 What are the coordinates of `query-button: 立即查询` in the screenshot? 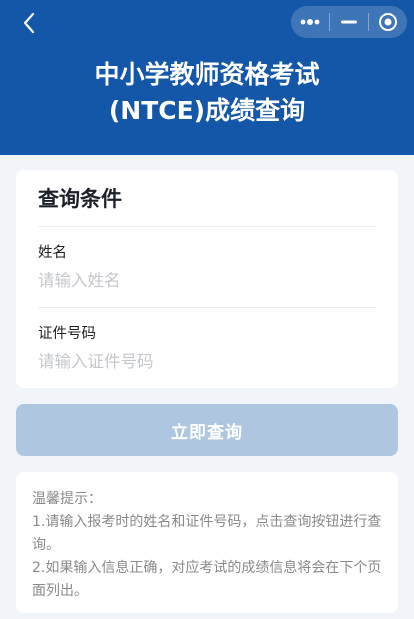 It's located at (207, 430).